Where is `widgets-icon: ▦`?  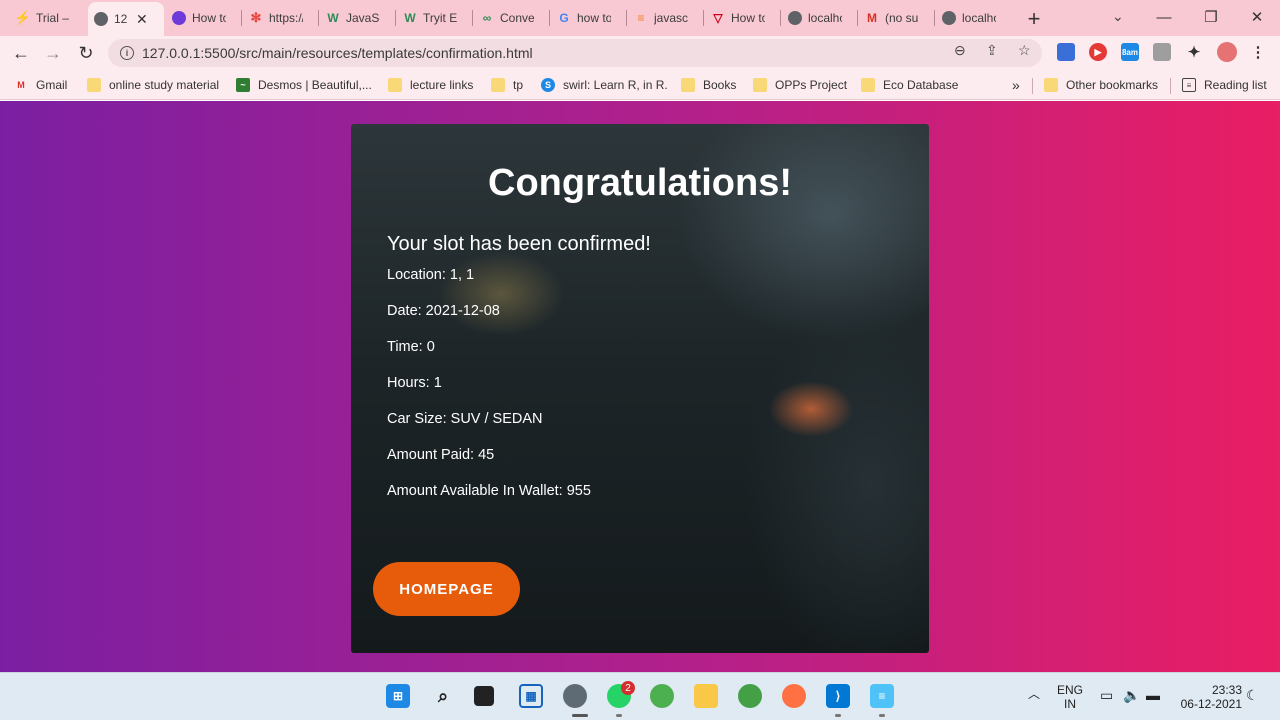
widgets-icon: ▦ is located at coordinates (531, 696).